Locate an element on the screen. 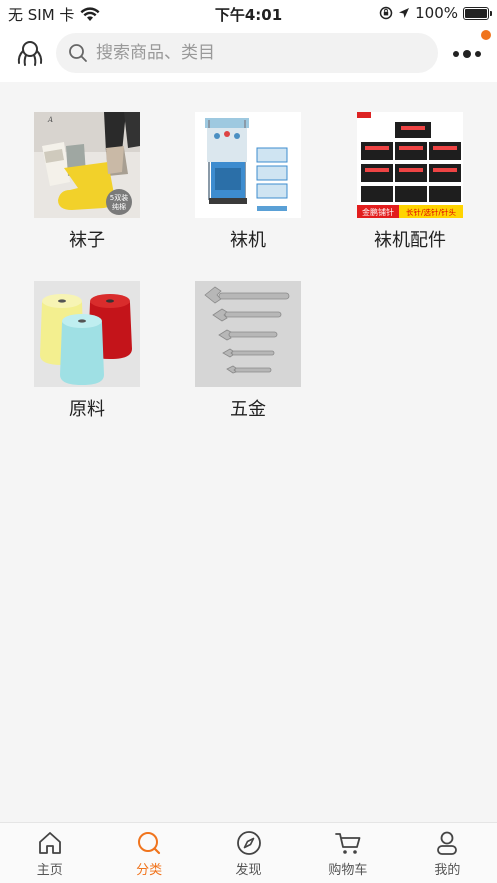 Image resolution: width=497 pixels, height=883 pixels. parts-banner-left: 金鹏铺针 is located at coordinates (378, 212).